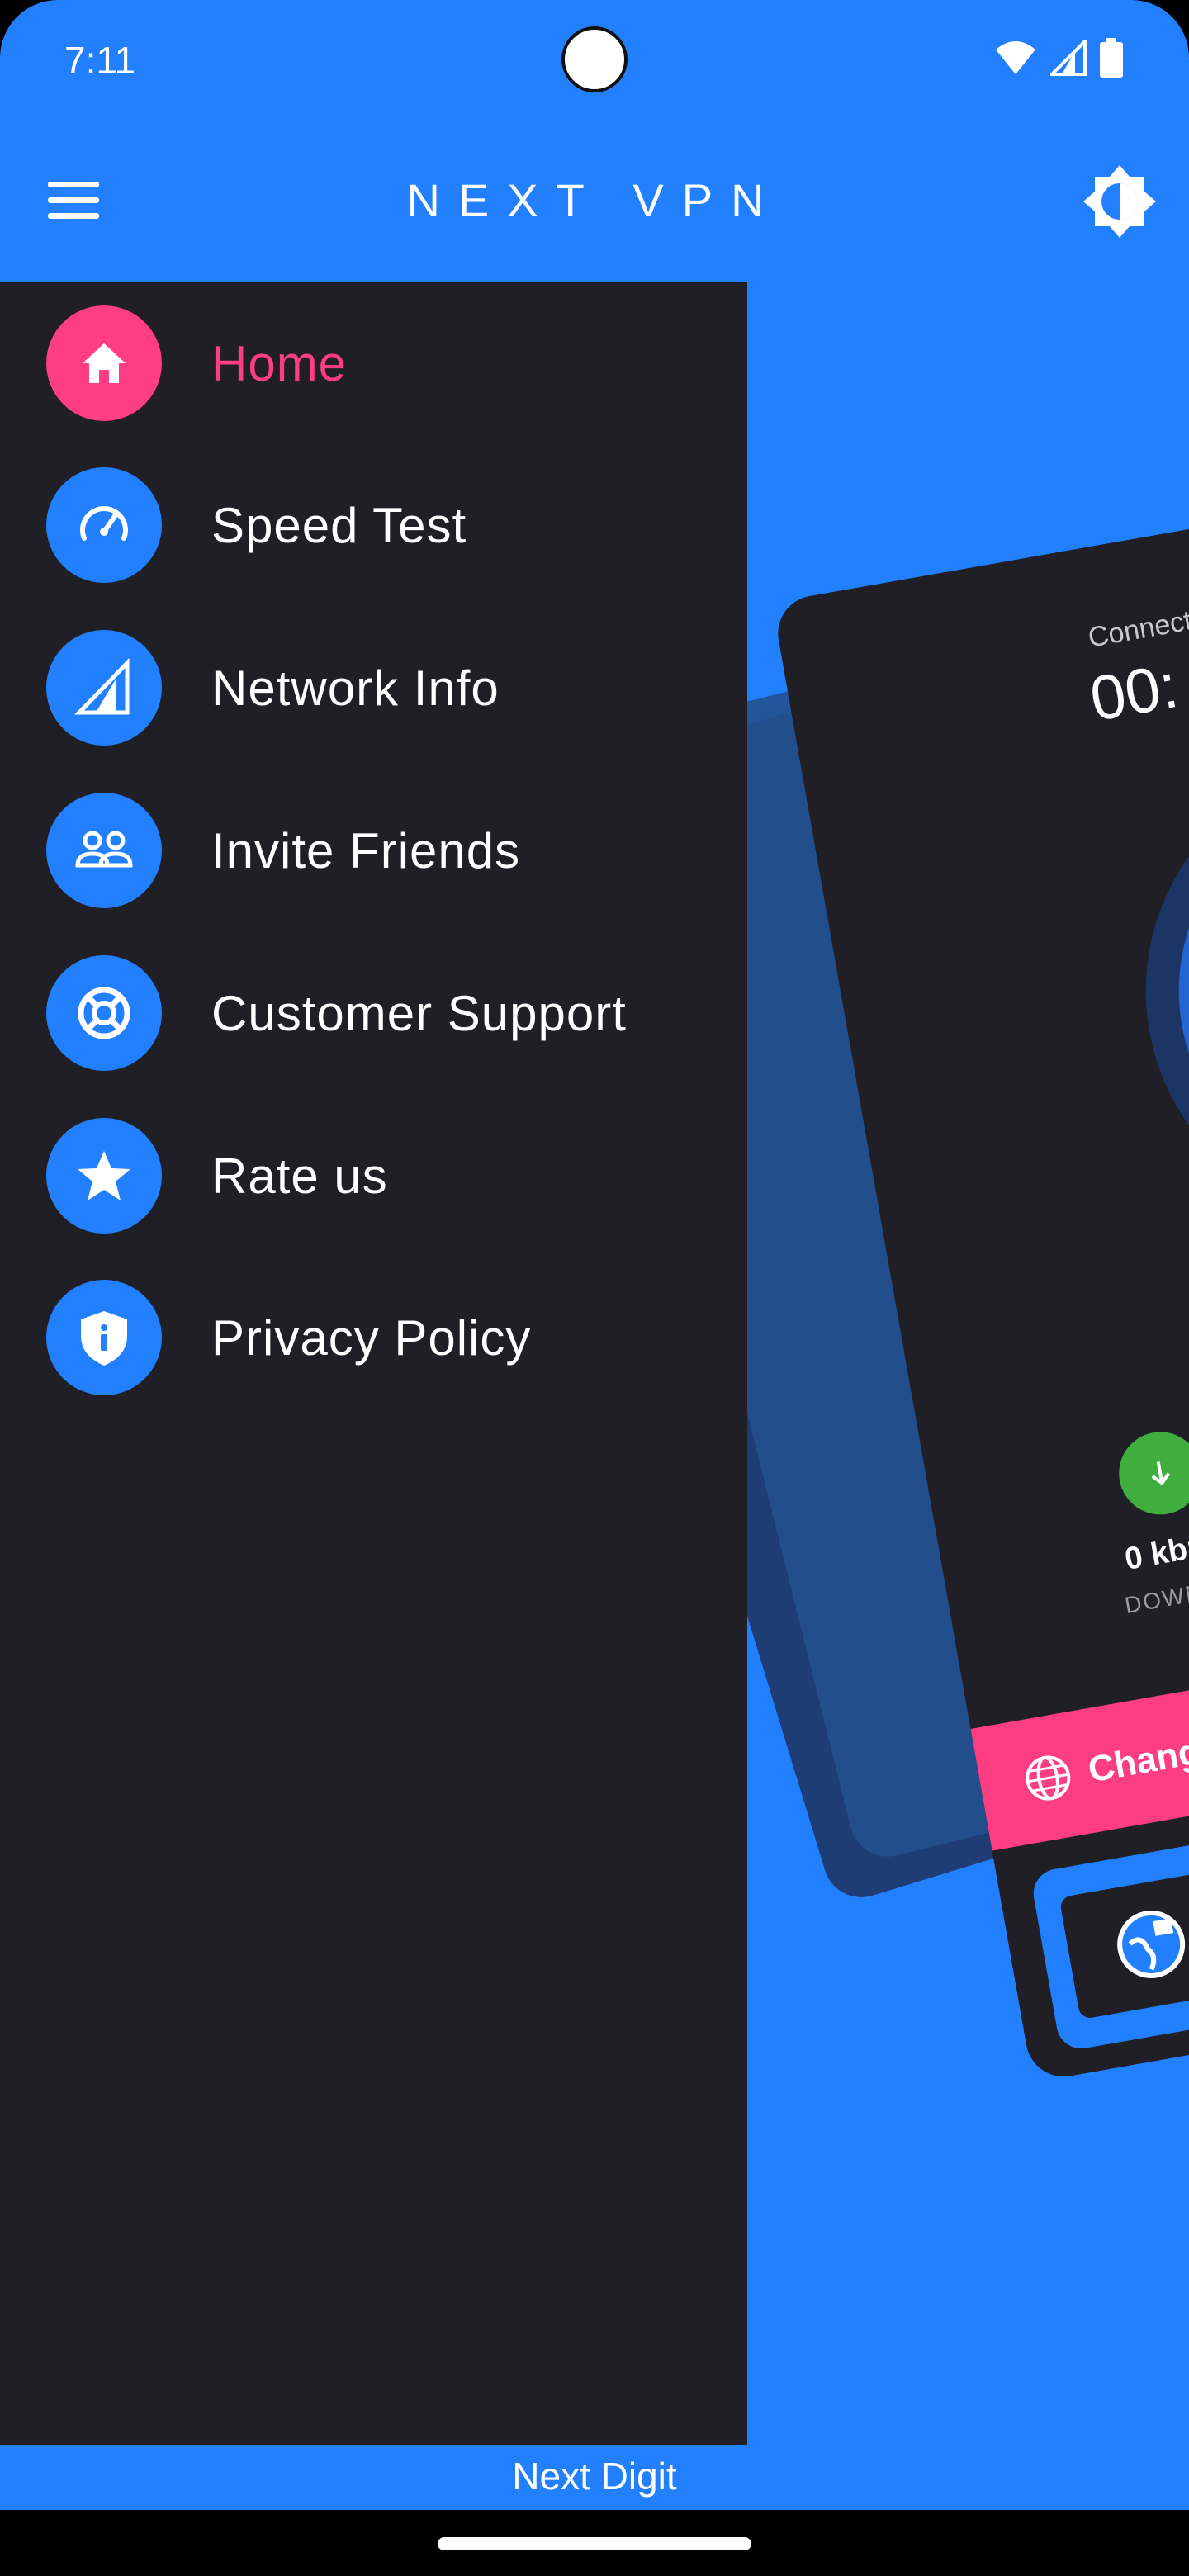 Image resolution: width=1189 pixels, height=2576 pixels. I want to click on footer-text: Next Digit, so click(594, 2476).